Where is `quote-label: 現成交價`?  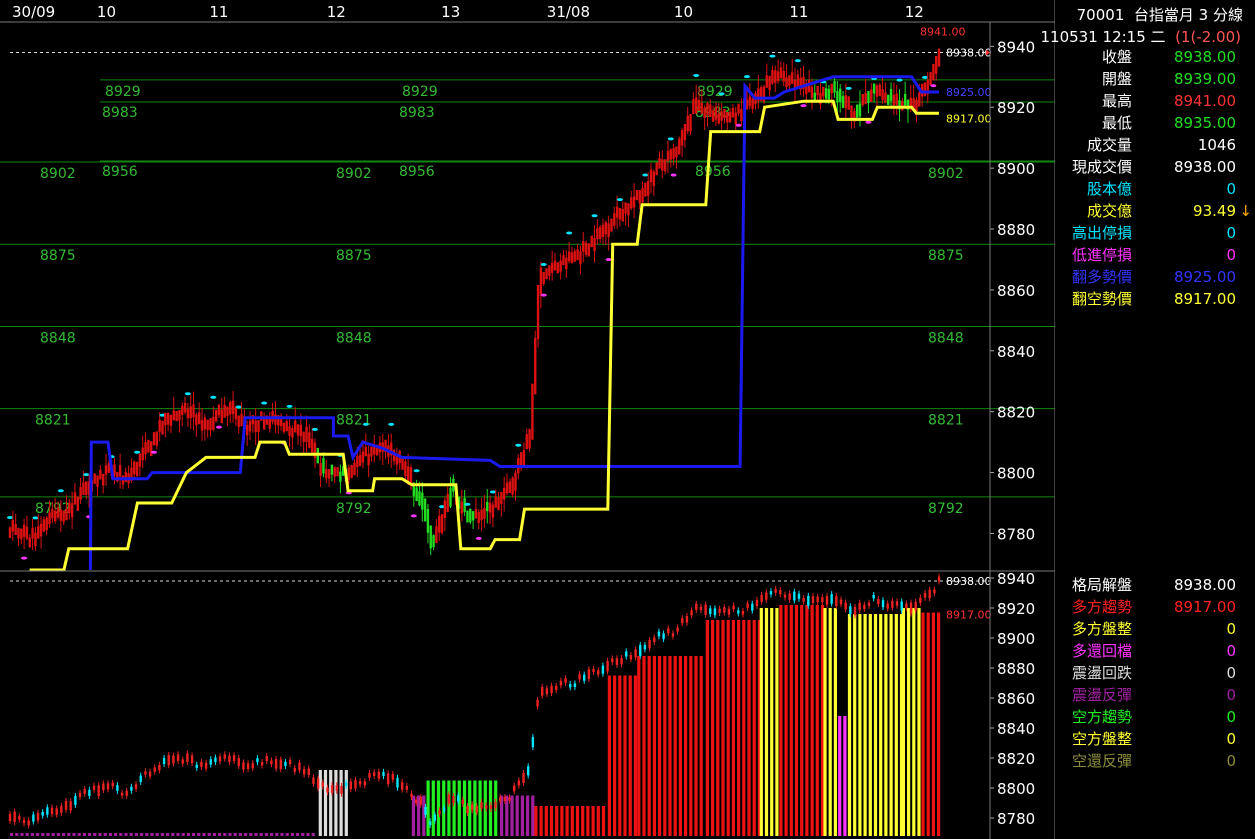
quote-label: 現成交價 is located at coordinates (1101, 167).